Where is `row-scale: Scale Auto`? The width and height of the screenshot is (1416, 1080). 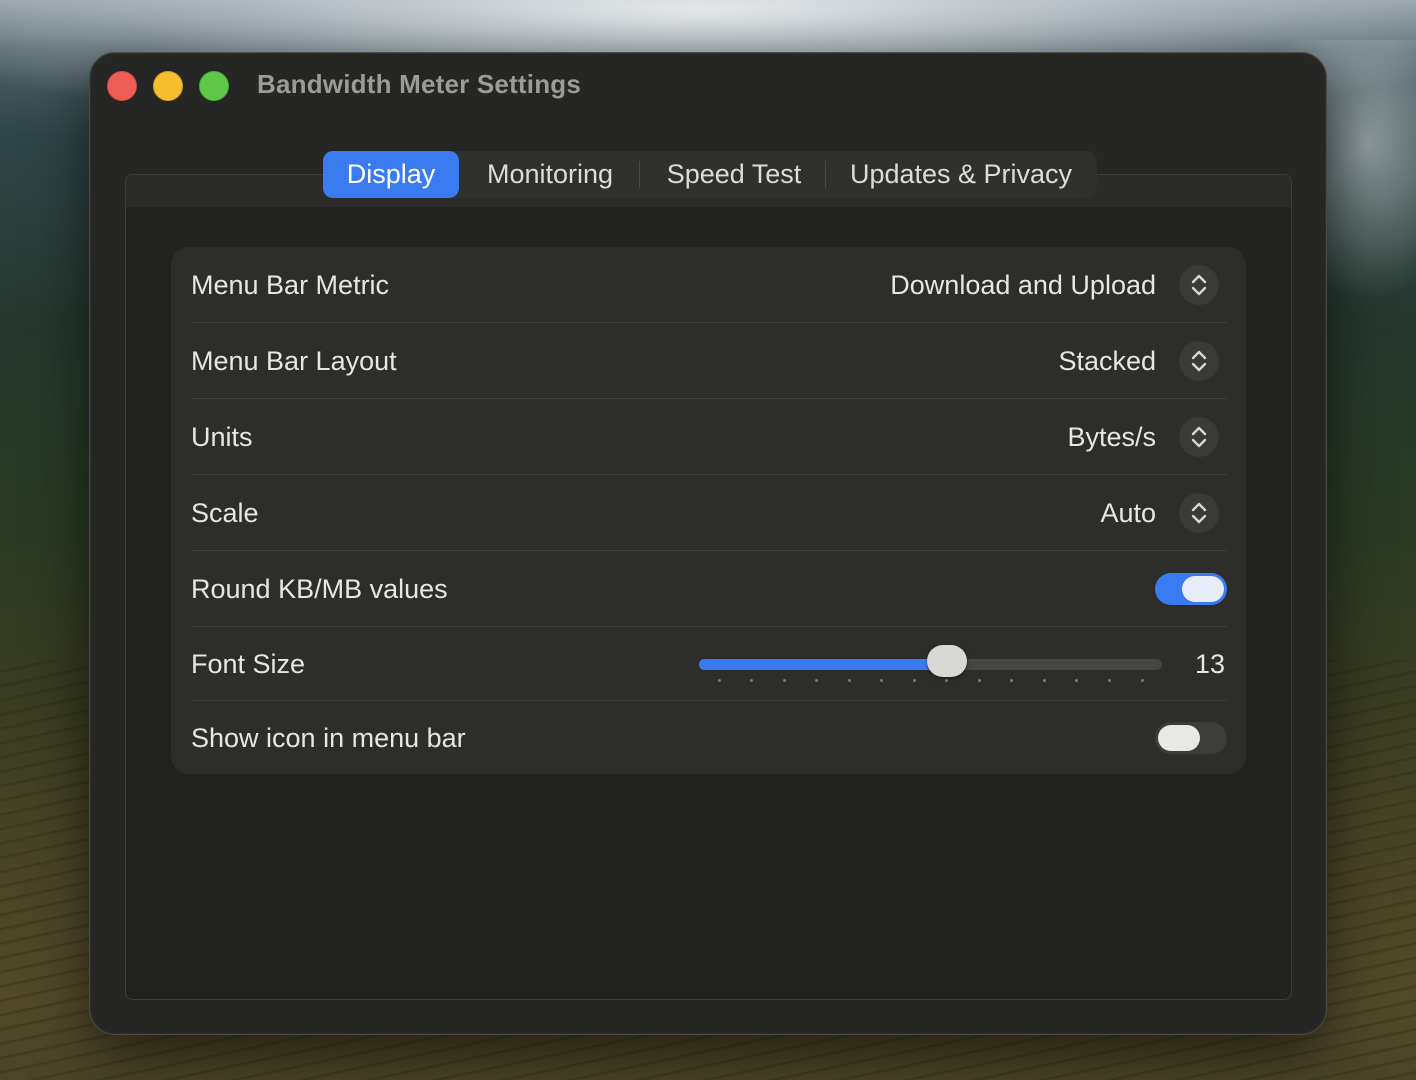
row-scale: Scale Auto is located at coordinates (709, 513).